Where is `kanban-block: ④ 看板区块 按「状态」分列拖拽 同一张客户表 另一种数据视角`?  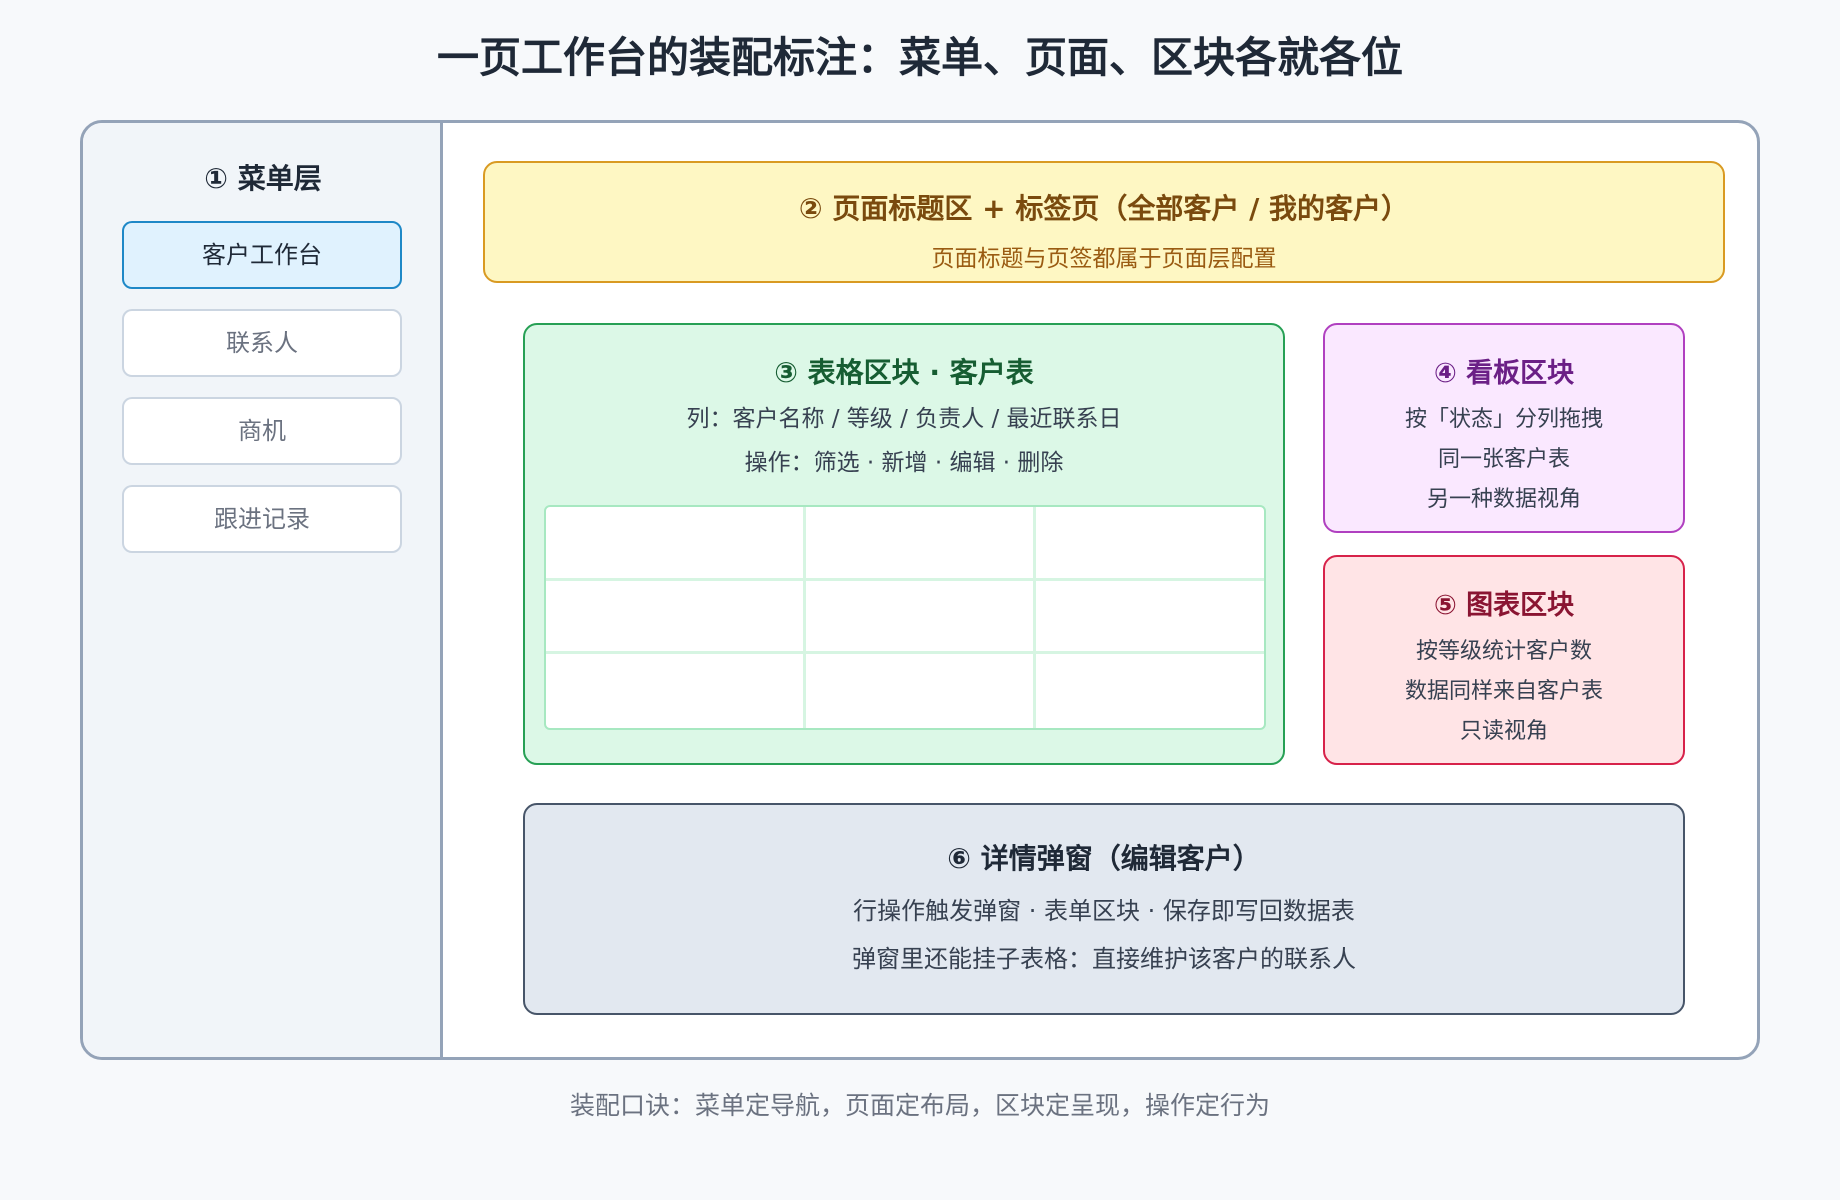 kanban-block: ④ 看板区块 按「状态」分列拖拽 同一张客户表 另一种数据视角 is located at coordinates (1504, 428).